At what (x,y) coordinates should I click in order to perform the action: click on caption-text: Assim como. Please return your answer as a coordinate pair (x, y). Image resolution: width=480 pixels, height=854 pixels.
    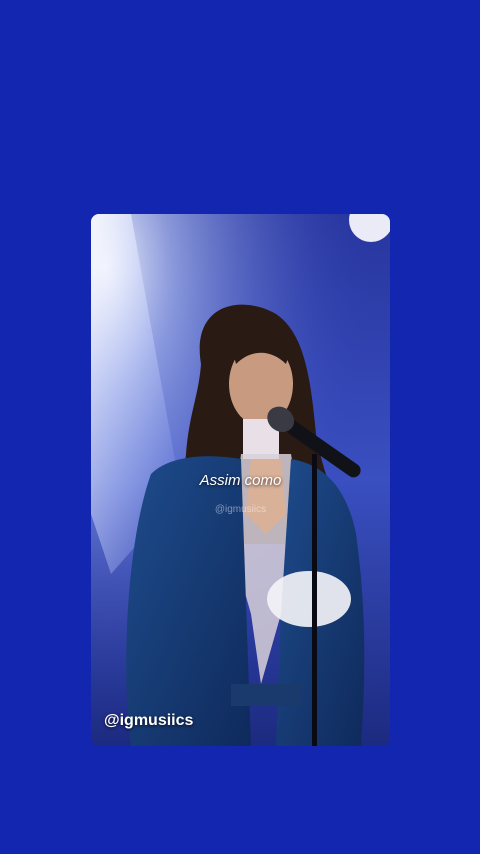
    Looking at the image, I should click on (240, 480).